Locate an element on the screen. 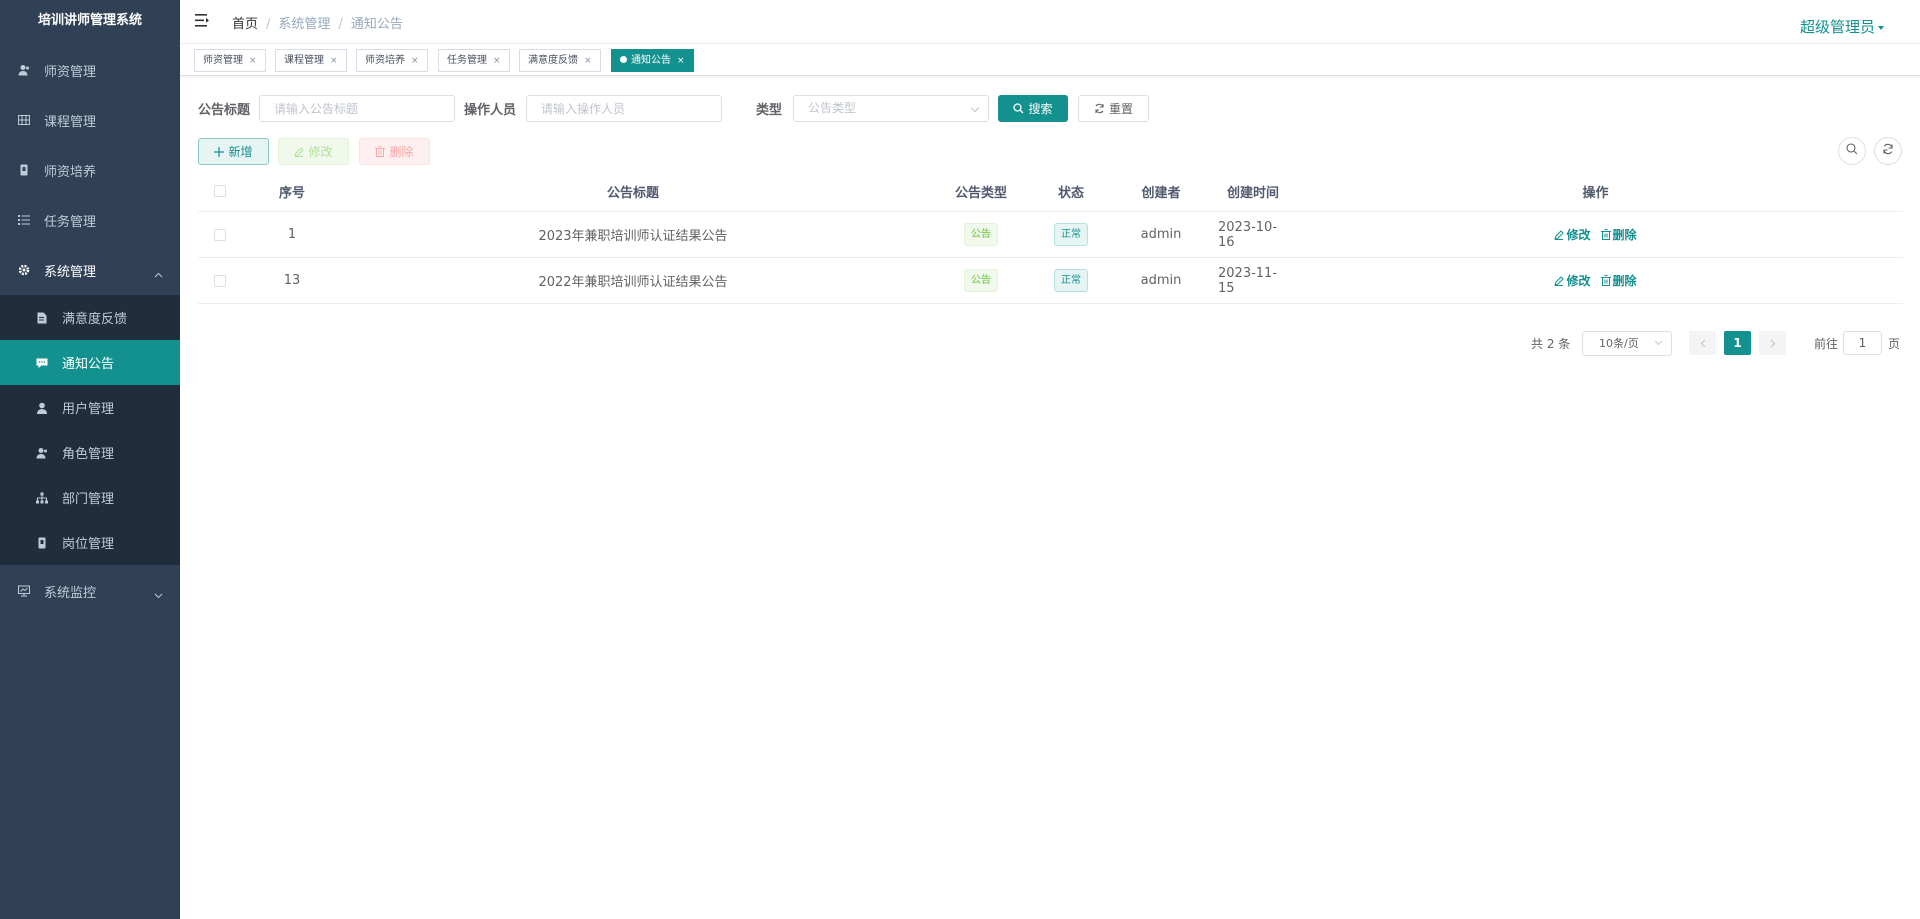  add-button: 新增 is located at coordinates (233, 151).